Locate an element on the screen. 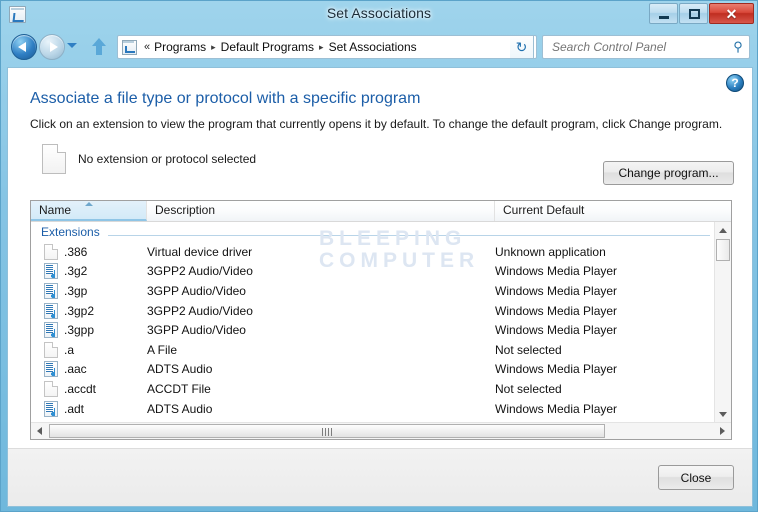 The height and width of the screenshot is (512, 758). title-bar: Set Associations ✕ is located at coordinates (379, 15).